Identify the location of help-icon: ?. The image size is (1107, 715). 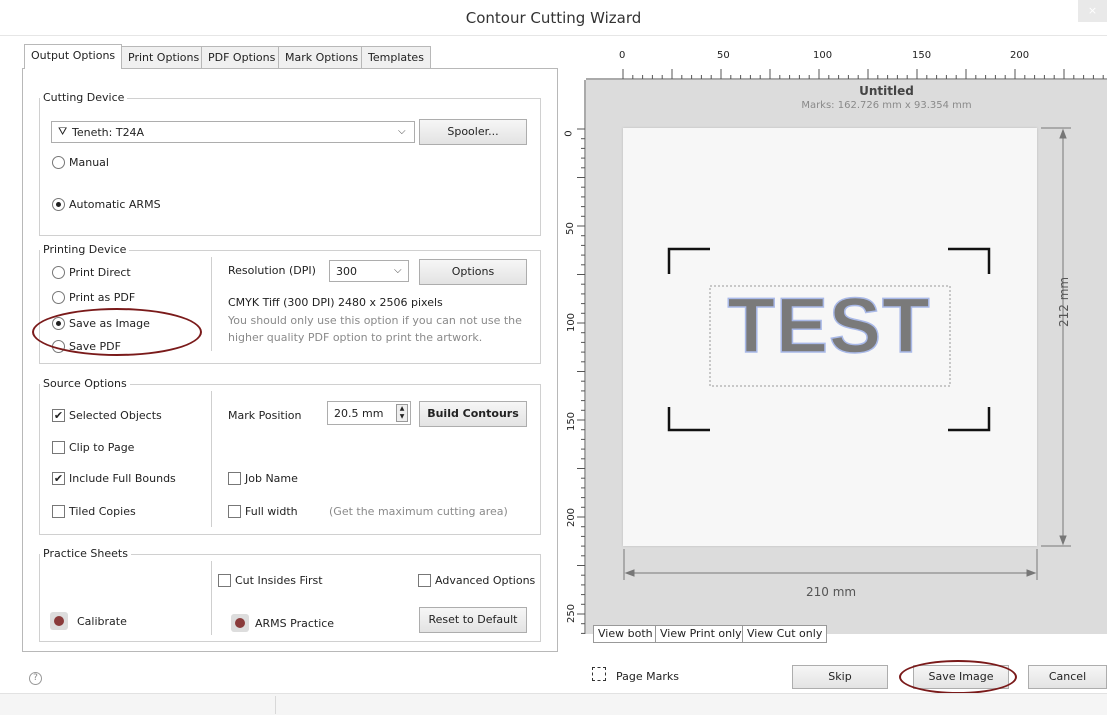
(35, 678).